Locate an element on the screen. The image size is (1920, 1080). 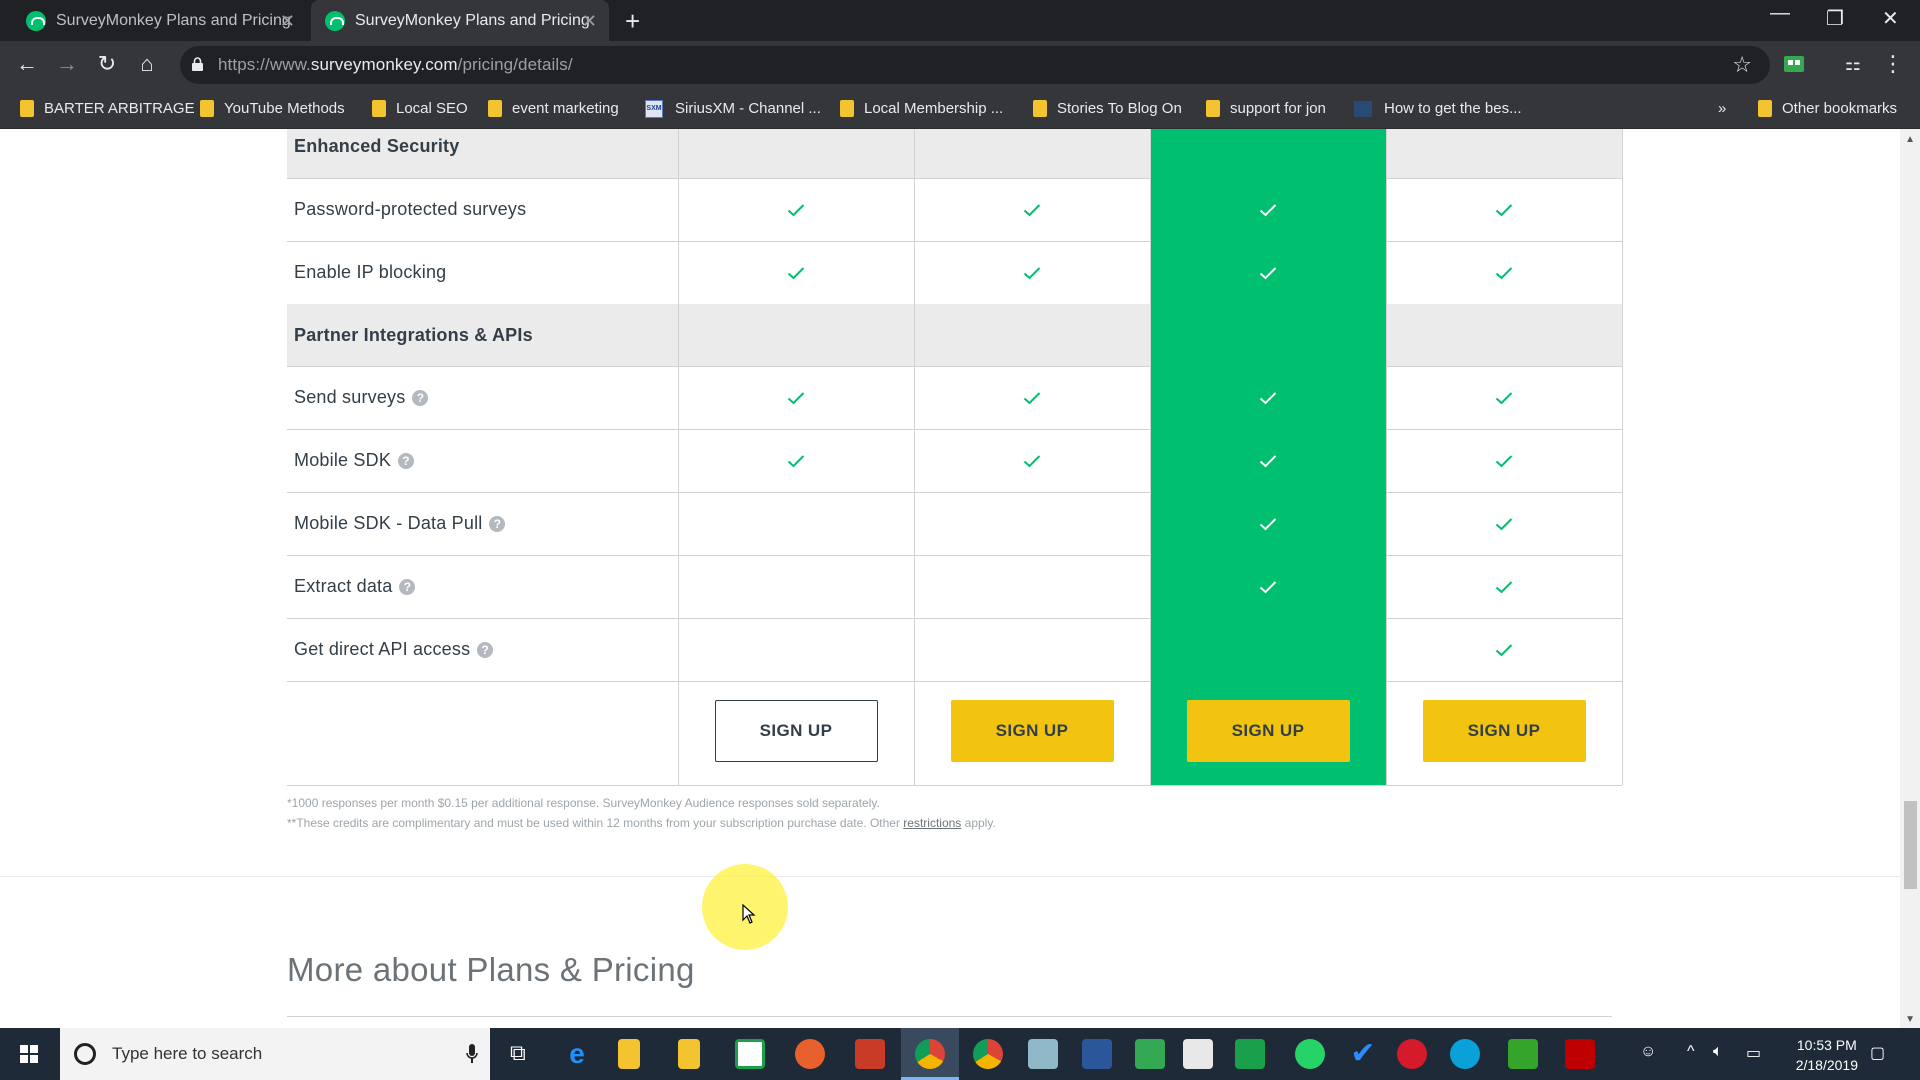
window-close-icon: ✕ is located at coordinates (1890, 18).